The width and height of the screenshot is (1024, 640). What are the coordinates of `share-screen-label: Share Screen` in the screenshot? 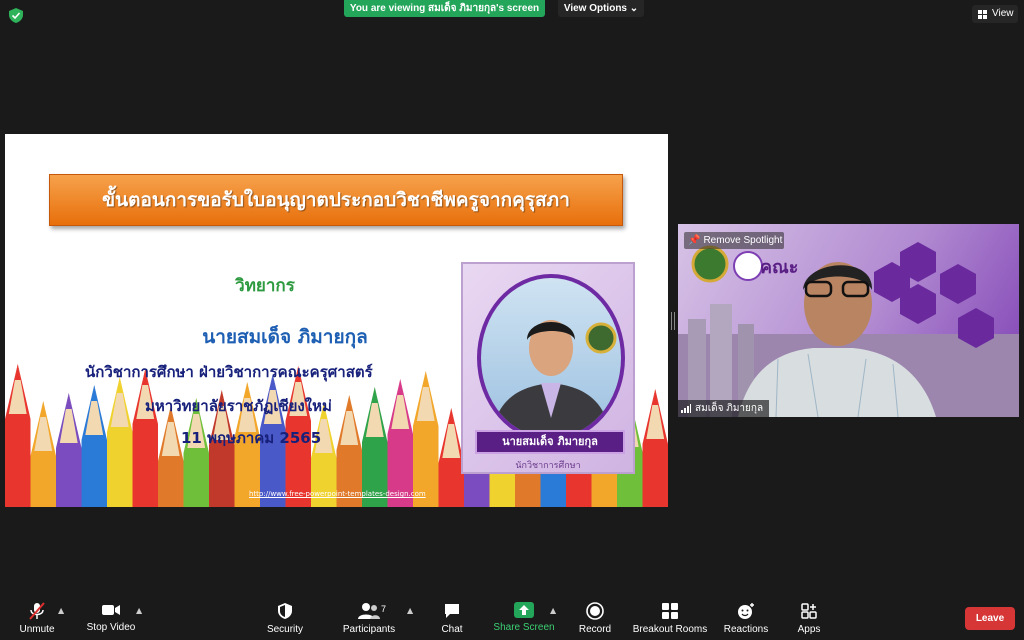 It's located at (524, 627).